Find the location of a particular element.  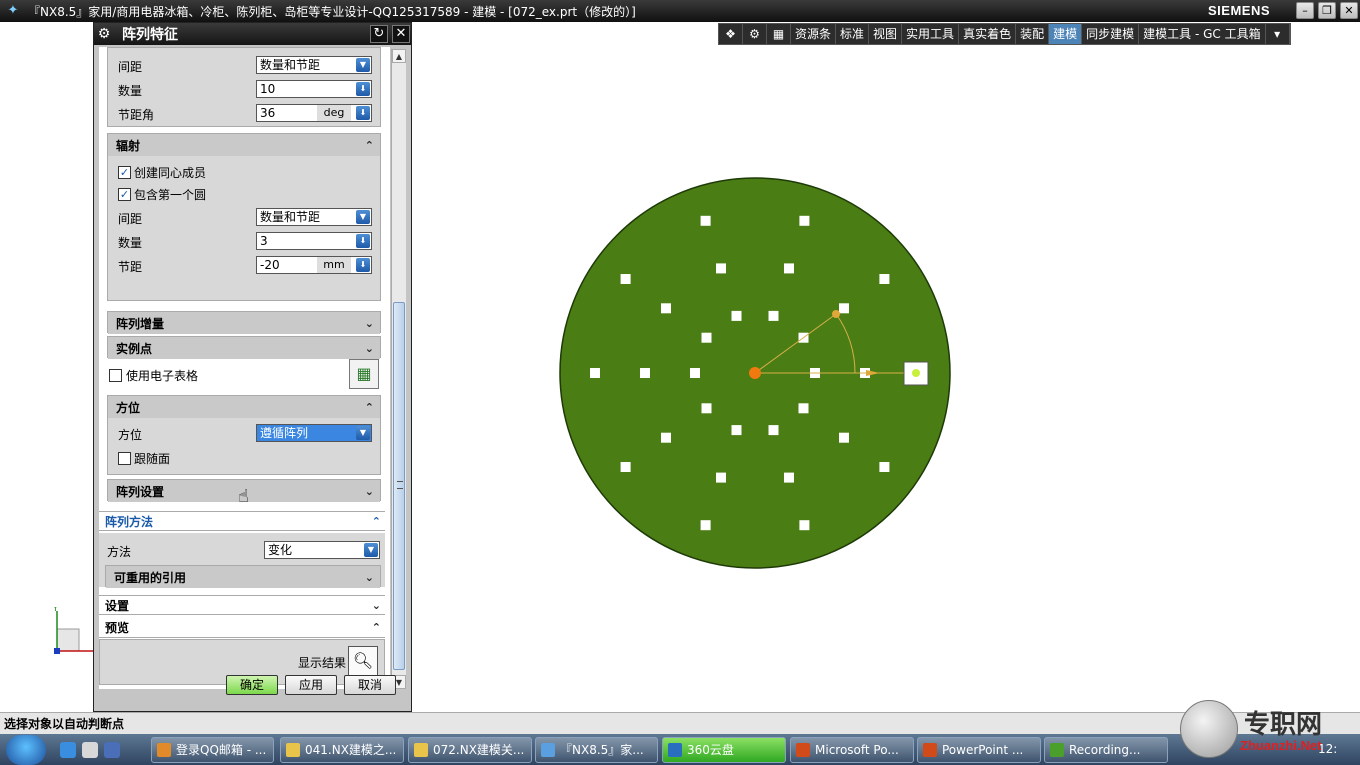

minimize-icon: – is located at coordinates (1305, 10).